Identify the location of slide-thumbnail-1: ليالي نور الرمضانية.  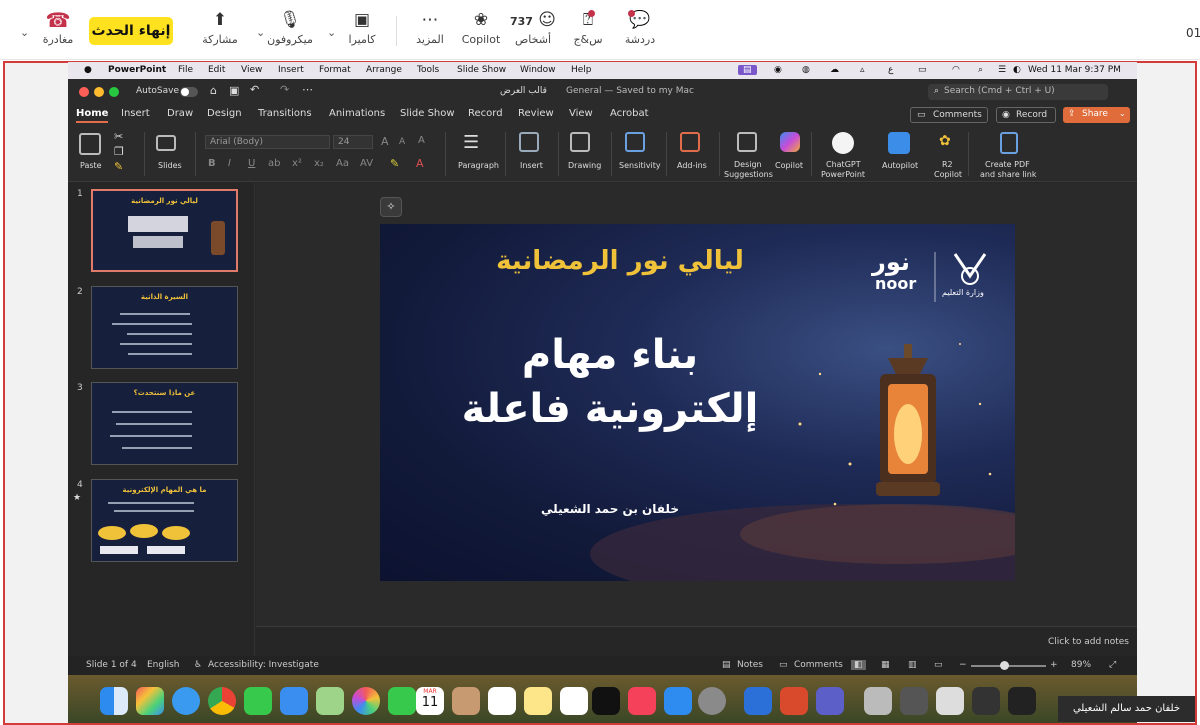
(164, 230).